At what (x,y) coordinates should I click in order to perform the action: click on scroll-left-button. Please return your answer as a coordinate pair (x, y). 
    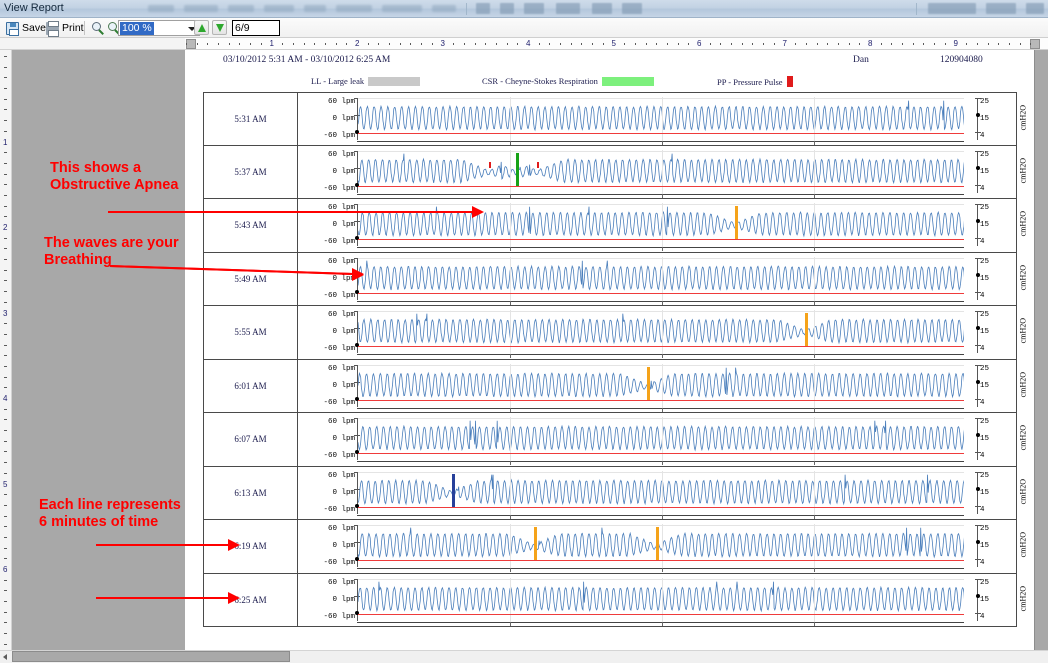
    Looking at the image, I should click on (5, 656).